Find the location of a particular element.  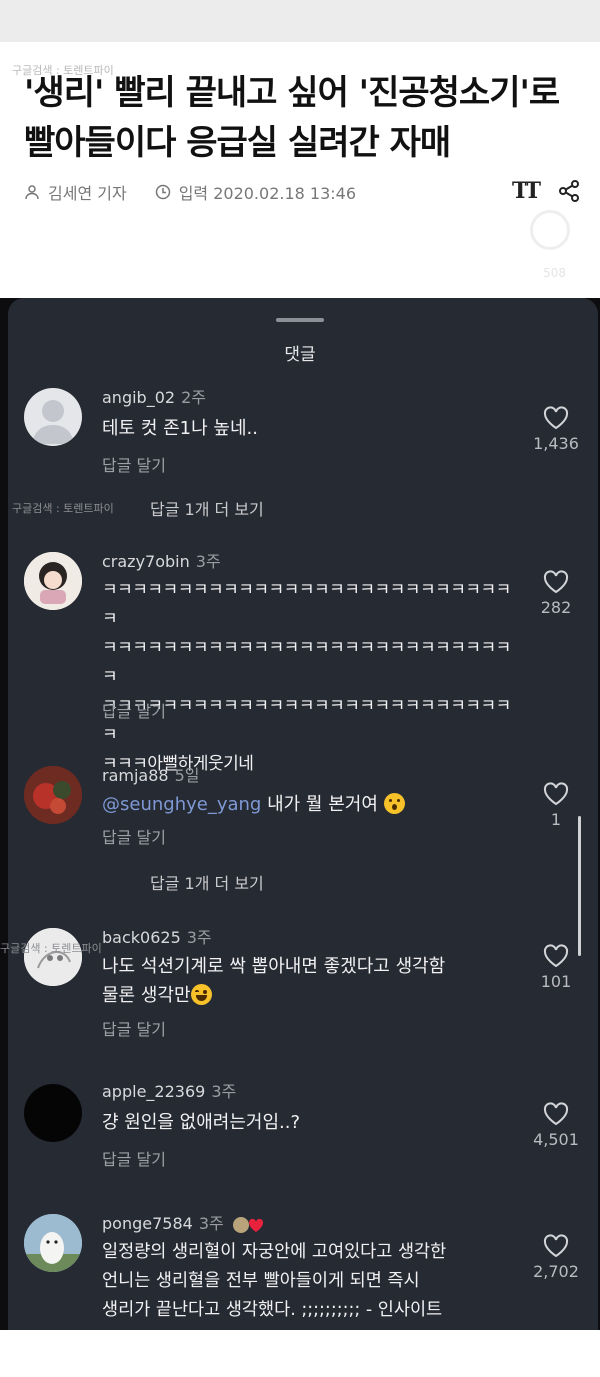

share-icon is located at coordinates (569, 191).